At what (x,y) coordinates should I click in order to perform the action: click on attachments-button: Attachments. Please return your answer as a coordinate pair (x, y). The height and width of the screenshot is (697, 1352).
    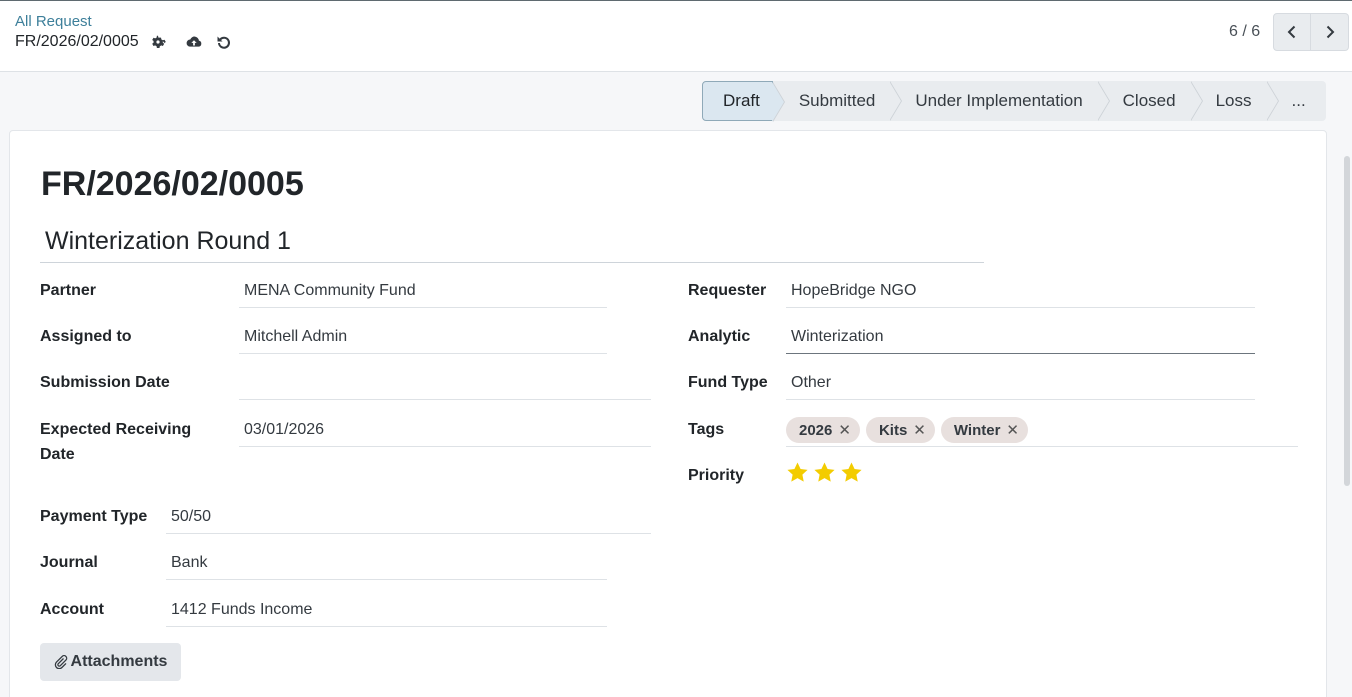
    Looking at the image, I should click on (110, 662).